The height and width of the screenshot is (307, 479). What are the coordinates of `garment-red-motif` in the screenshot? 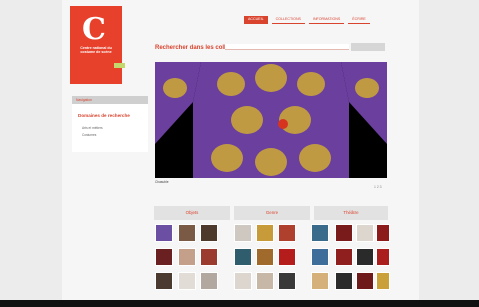 It's located at (283, 124).